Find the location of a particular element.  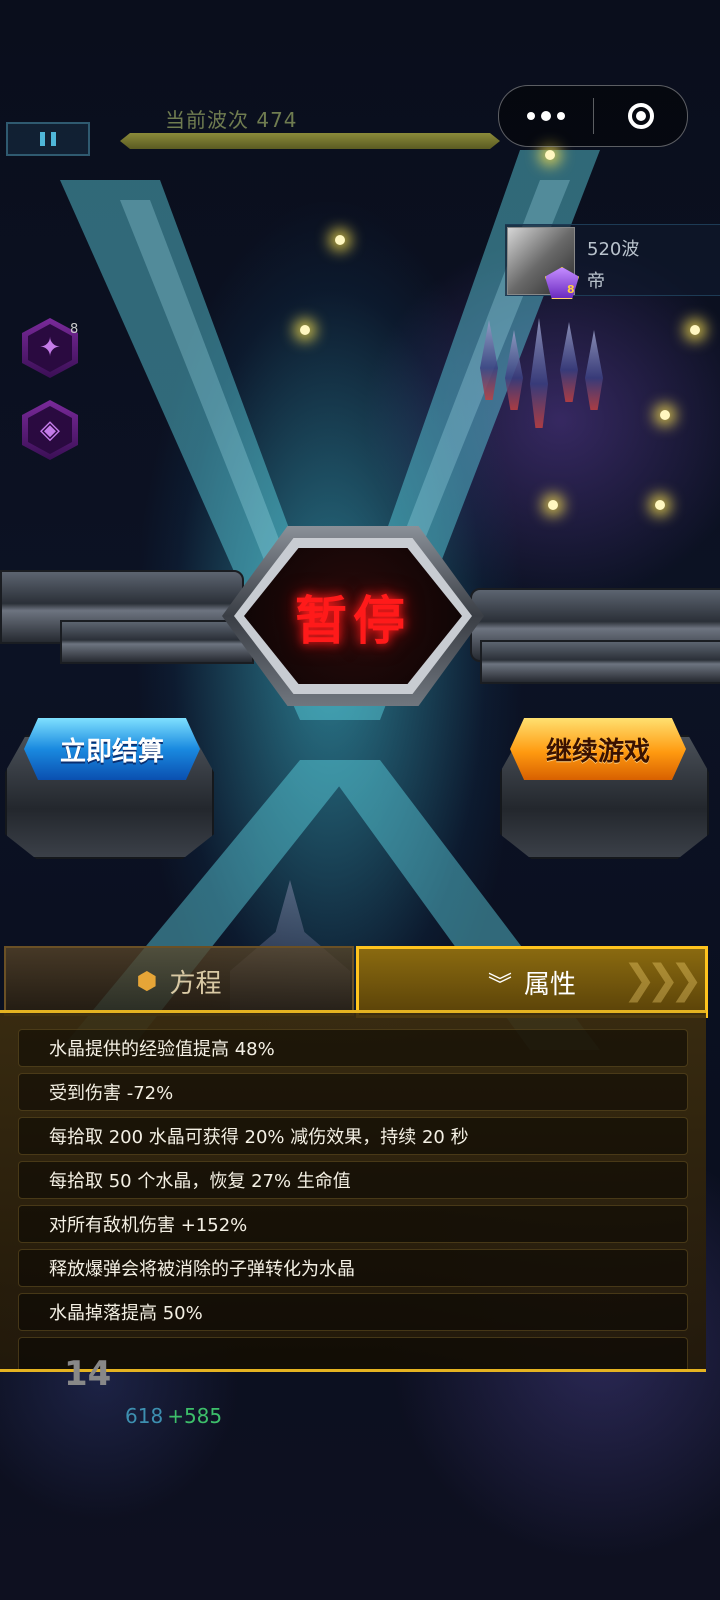

attribute-row: 每拾取 200 水晶可获得 20% 减伤效果，持续 20 秒 is located at coordinates (353, 1136).